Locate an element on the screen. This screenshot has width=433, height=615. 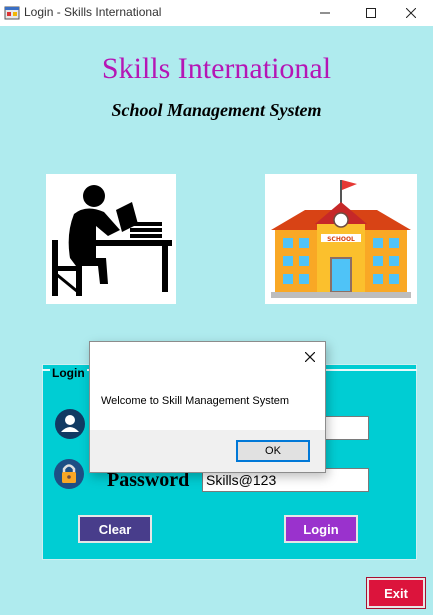
maximize-icon is located at coordinates (371, 13).